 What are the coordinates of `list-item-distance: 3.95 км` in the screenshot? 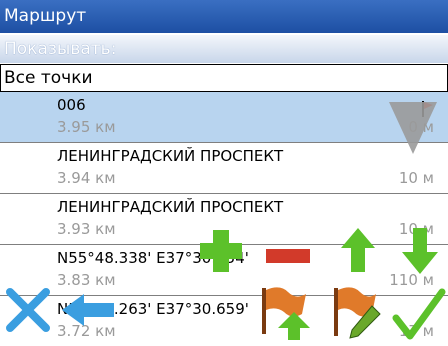 It's located at (86, 127).